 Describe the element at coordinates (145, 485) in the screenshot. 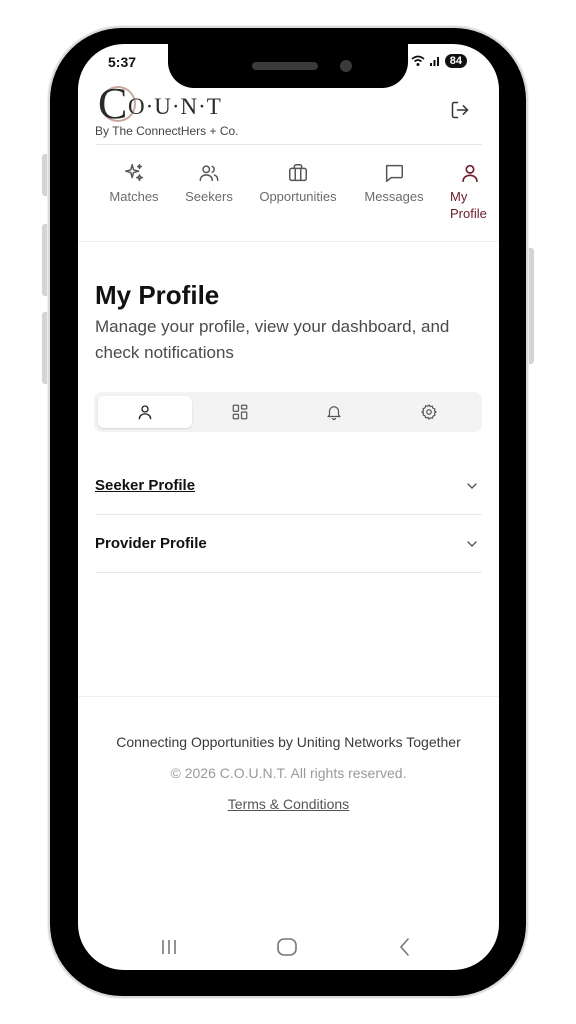

I see `accordion-label-seeker: Seeker Profile` at that location.